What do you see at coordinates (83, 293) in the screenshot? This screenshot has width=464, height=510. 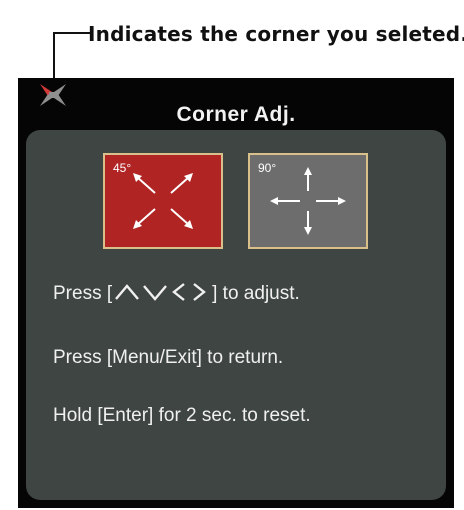 I see `adjust-prefix: Press [` at bounding box center [83, 293].